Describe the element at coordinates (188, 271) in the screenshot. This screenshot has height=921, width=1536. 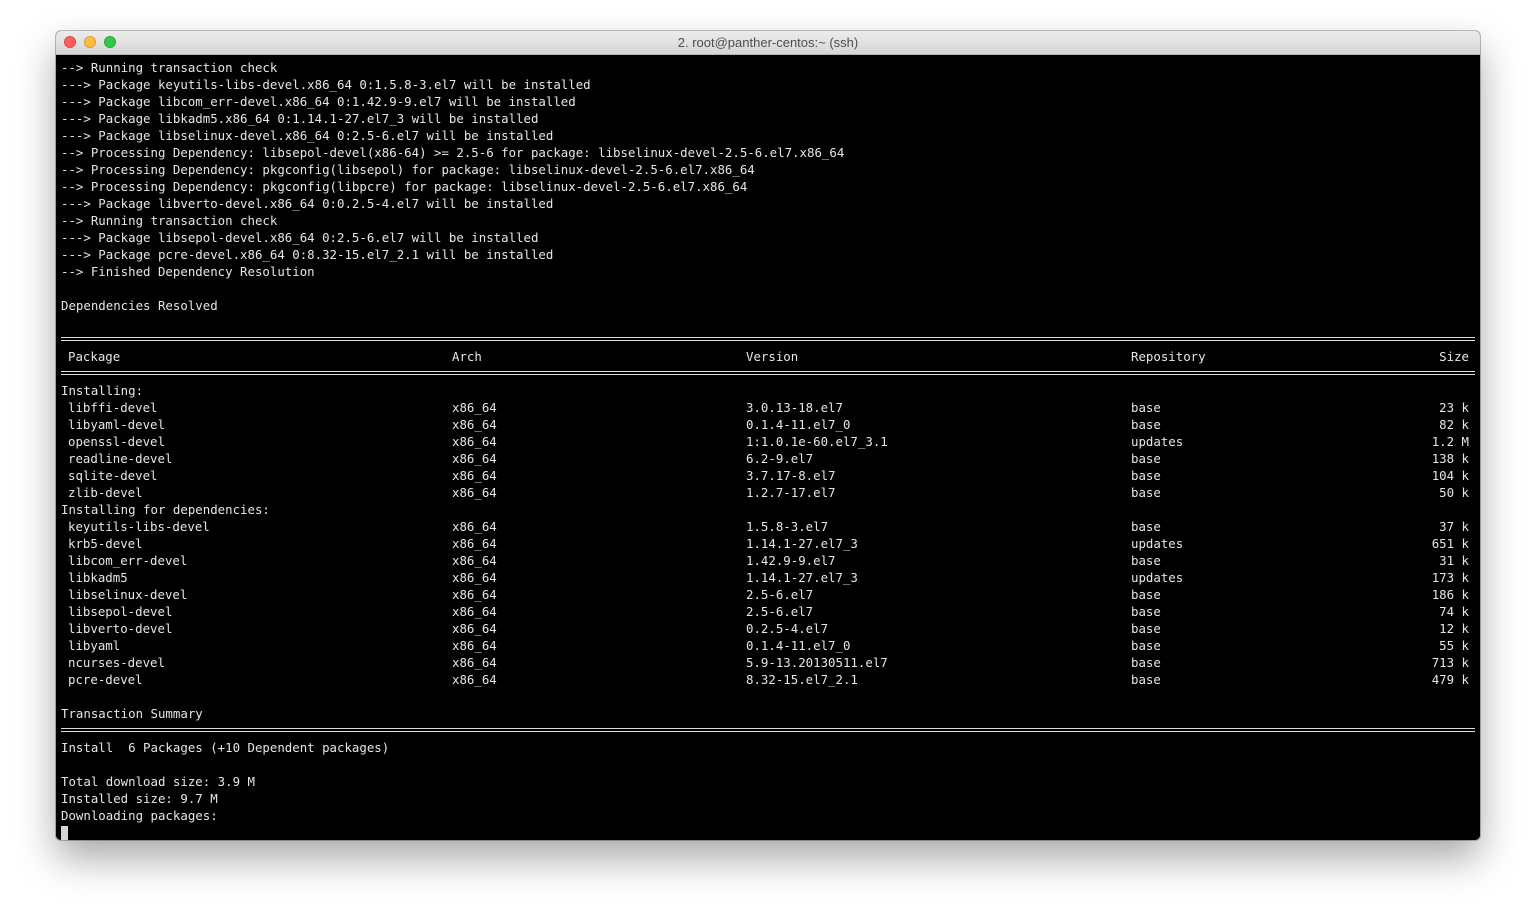
I see `log-line: --> Finished Dependency Resolution` at that location.